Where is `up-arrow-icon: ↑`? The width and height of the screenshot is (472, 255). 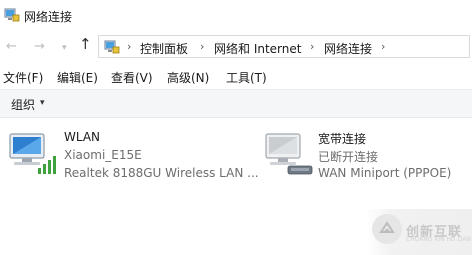
up-arrow-icon: ↑ is located at coordinates (85, 44).